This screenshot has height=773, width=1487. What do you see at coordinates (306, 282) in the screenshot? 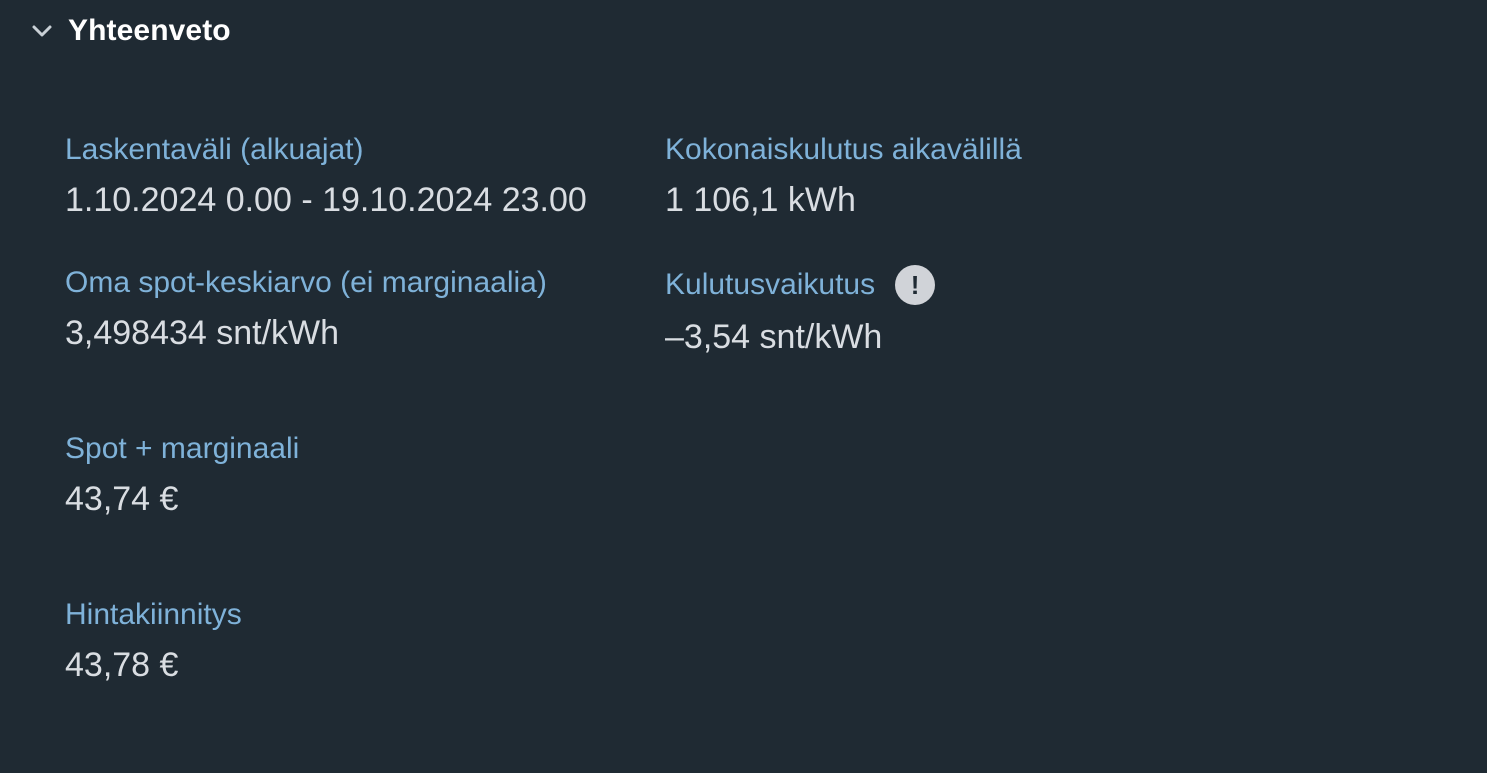
I see `field-label: Oma spot-keskiarvo (ei marginaalia)` at bounding box center [306, 282].